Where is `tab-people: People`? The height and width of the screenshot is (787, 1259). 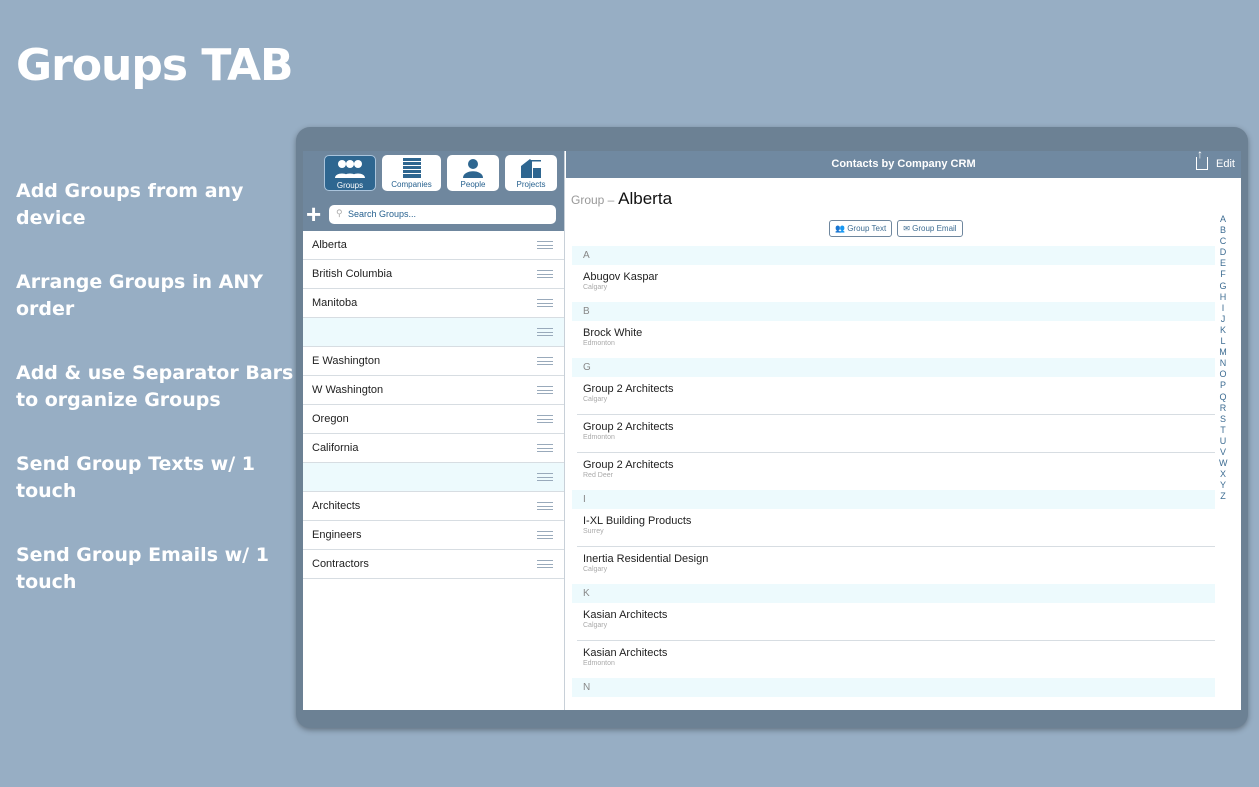 tab-people: People is located at coordinates (473, 173).